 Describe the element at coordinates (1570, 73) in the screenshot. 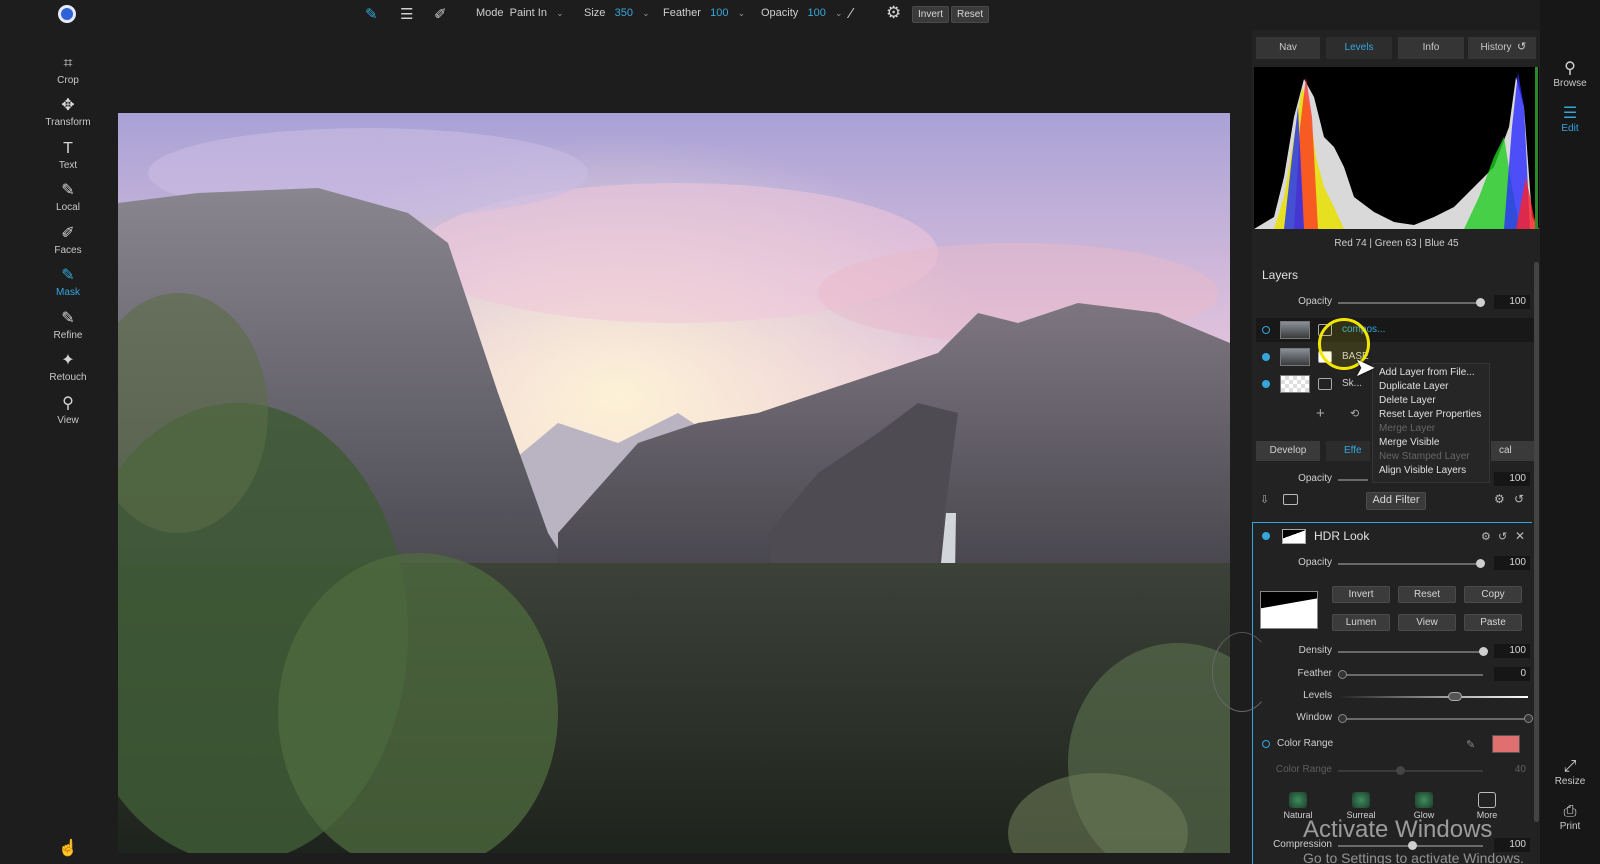

I see `module-browse: ⚲ Browse` at that location.